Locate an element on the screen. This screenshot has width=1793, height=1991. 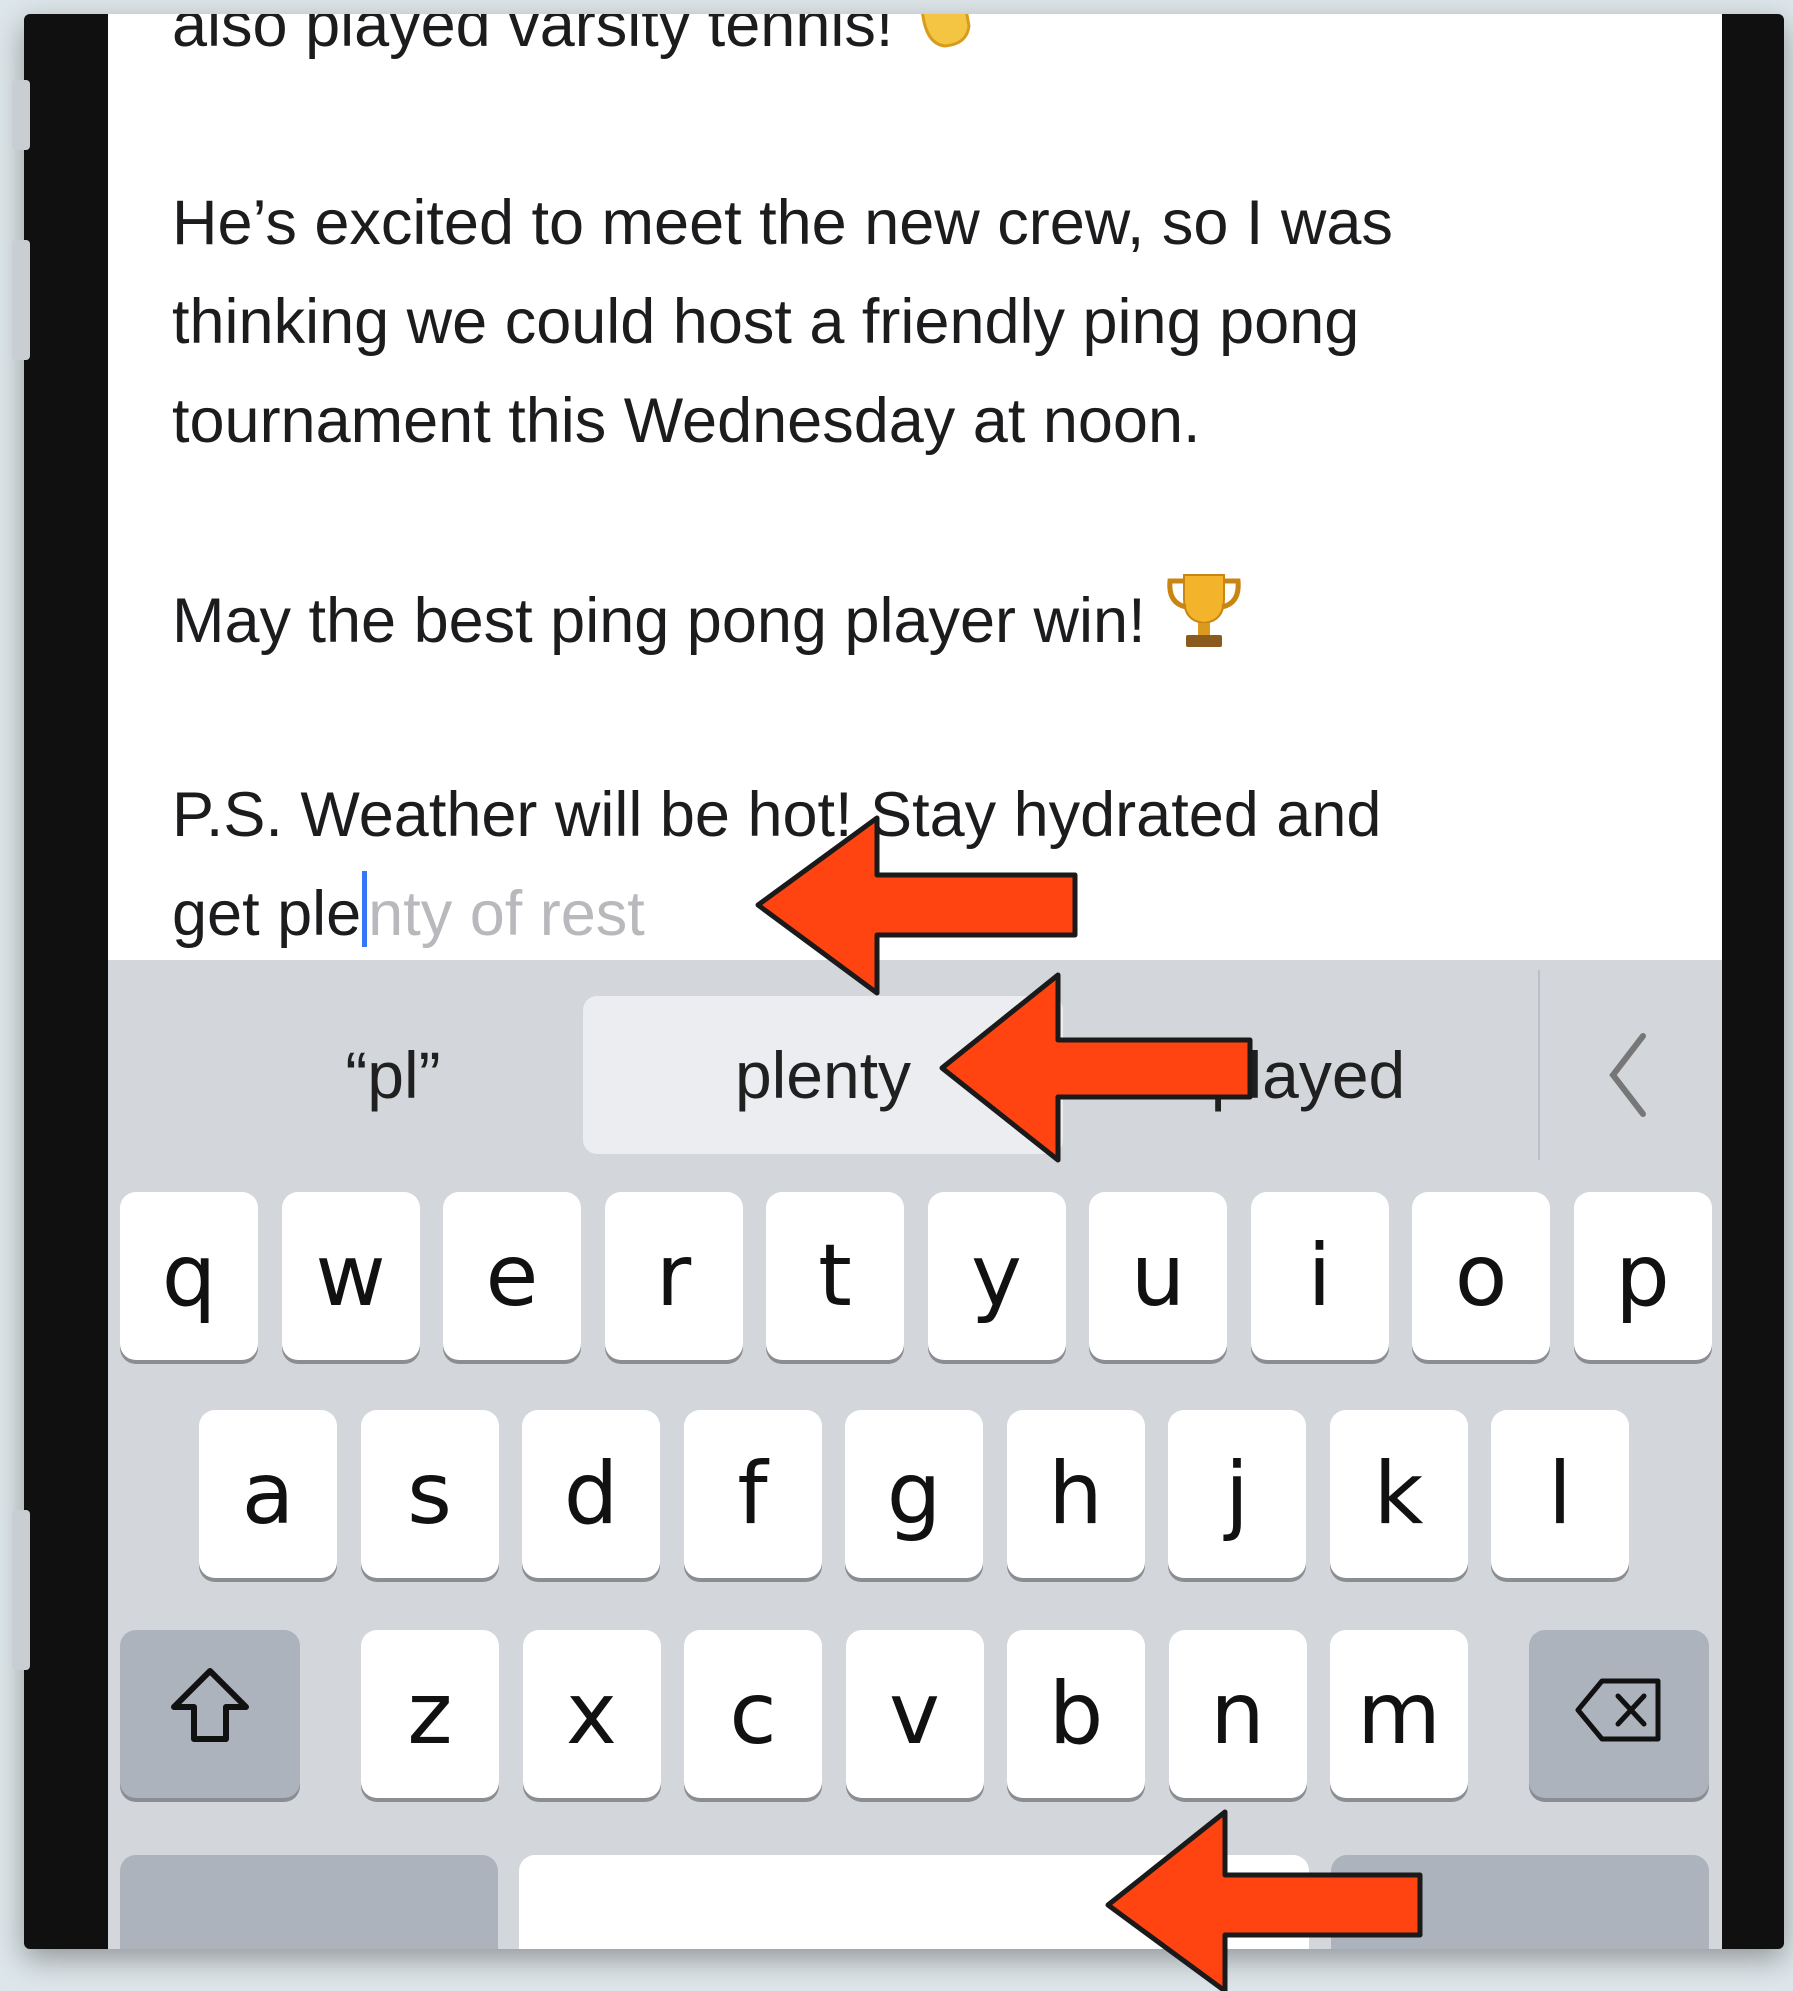
return-key: return is located at coordinates (1520, 1902).